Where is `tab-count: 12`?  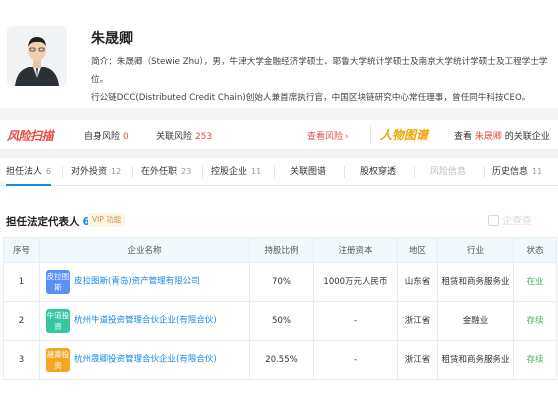
tab-count: 12 is located at coordinates (116, 171).